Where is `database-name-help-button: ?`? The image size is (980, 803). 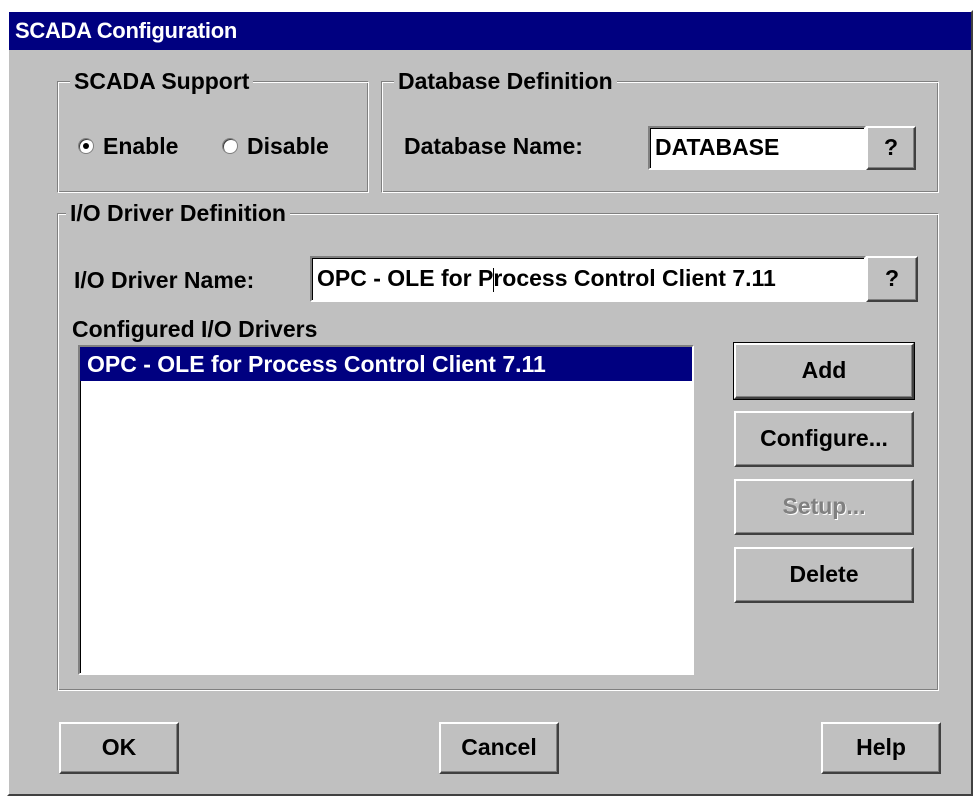 database-name-help-button: ? is located at coordinates (891, 148).